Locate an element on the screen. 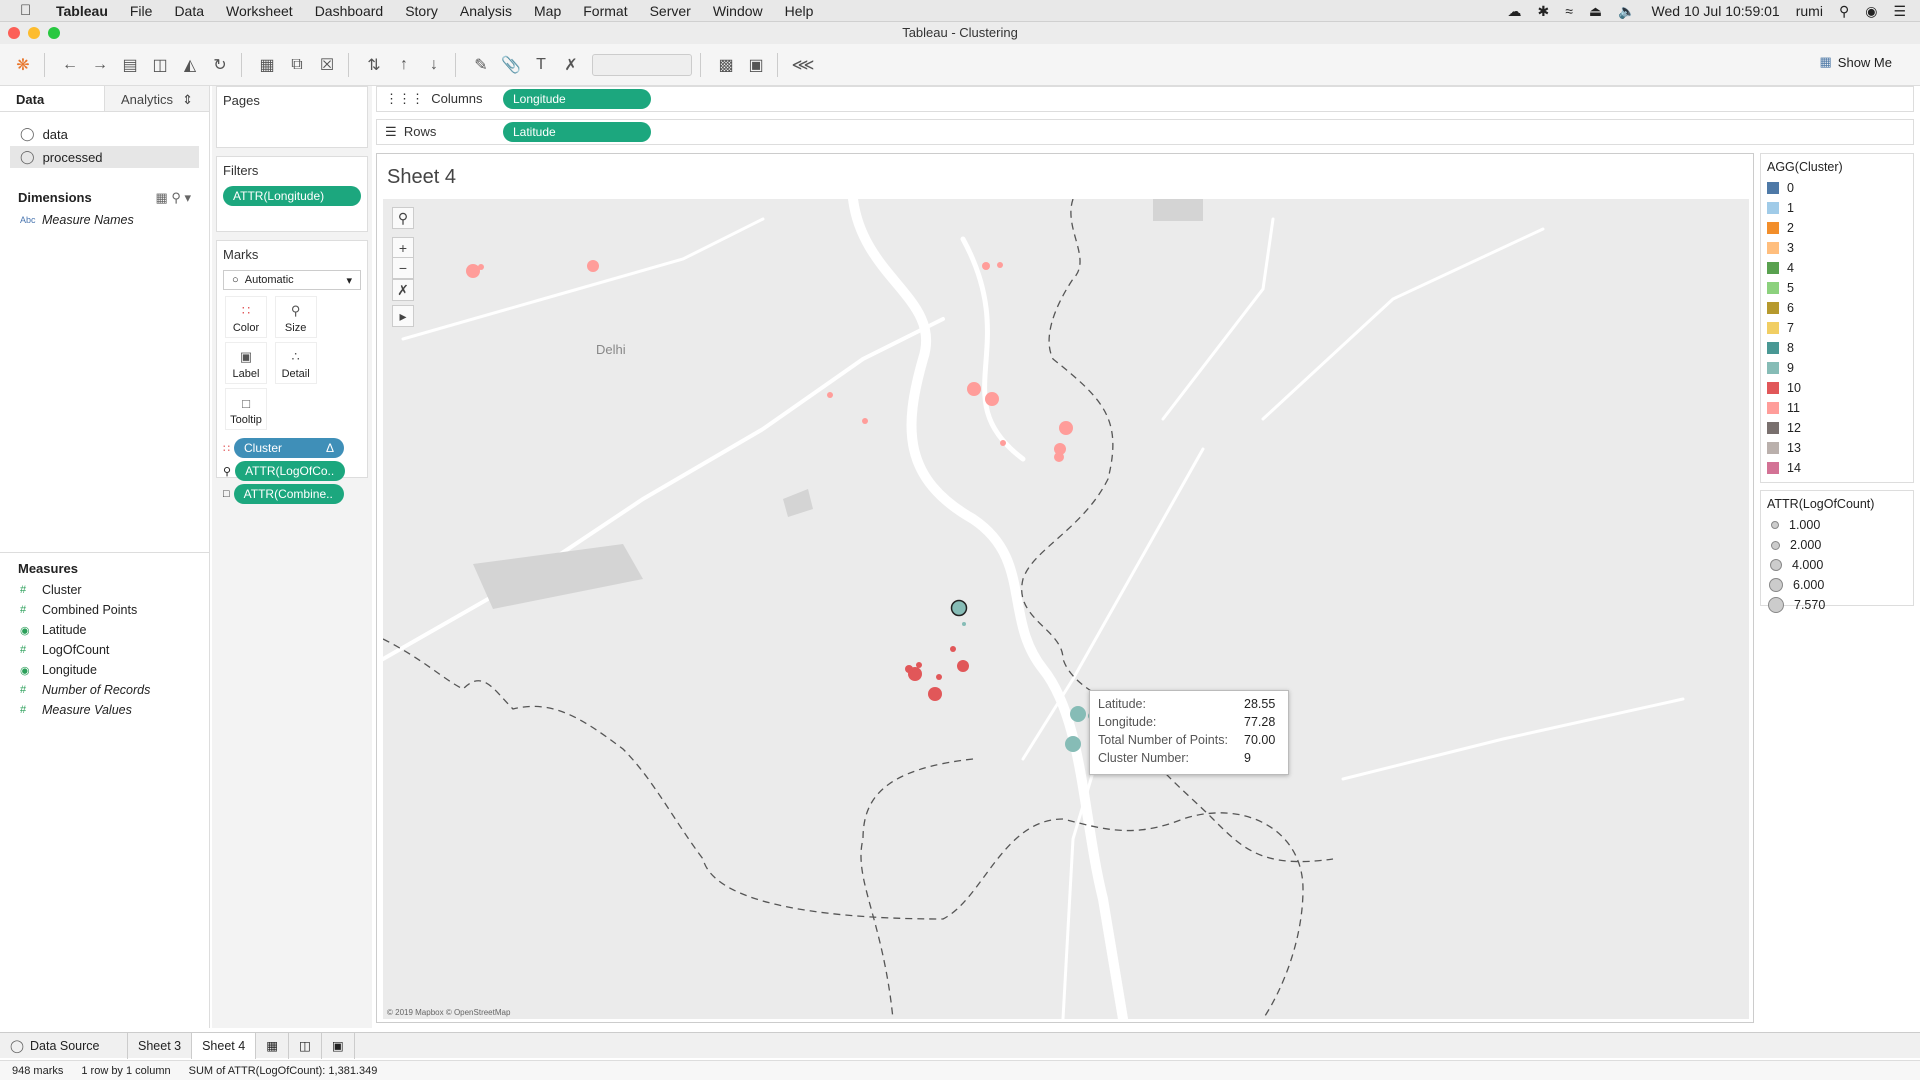 The image size is (1920, 1080). measure-field: # Number of Records is located at coordinates (104, 690).